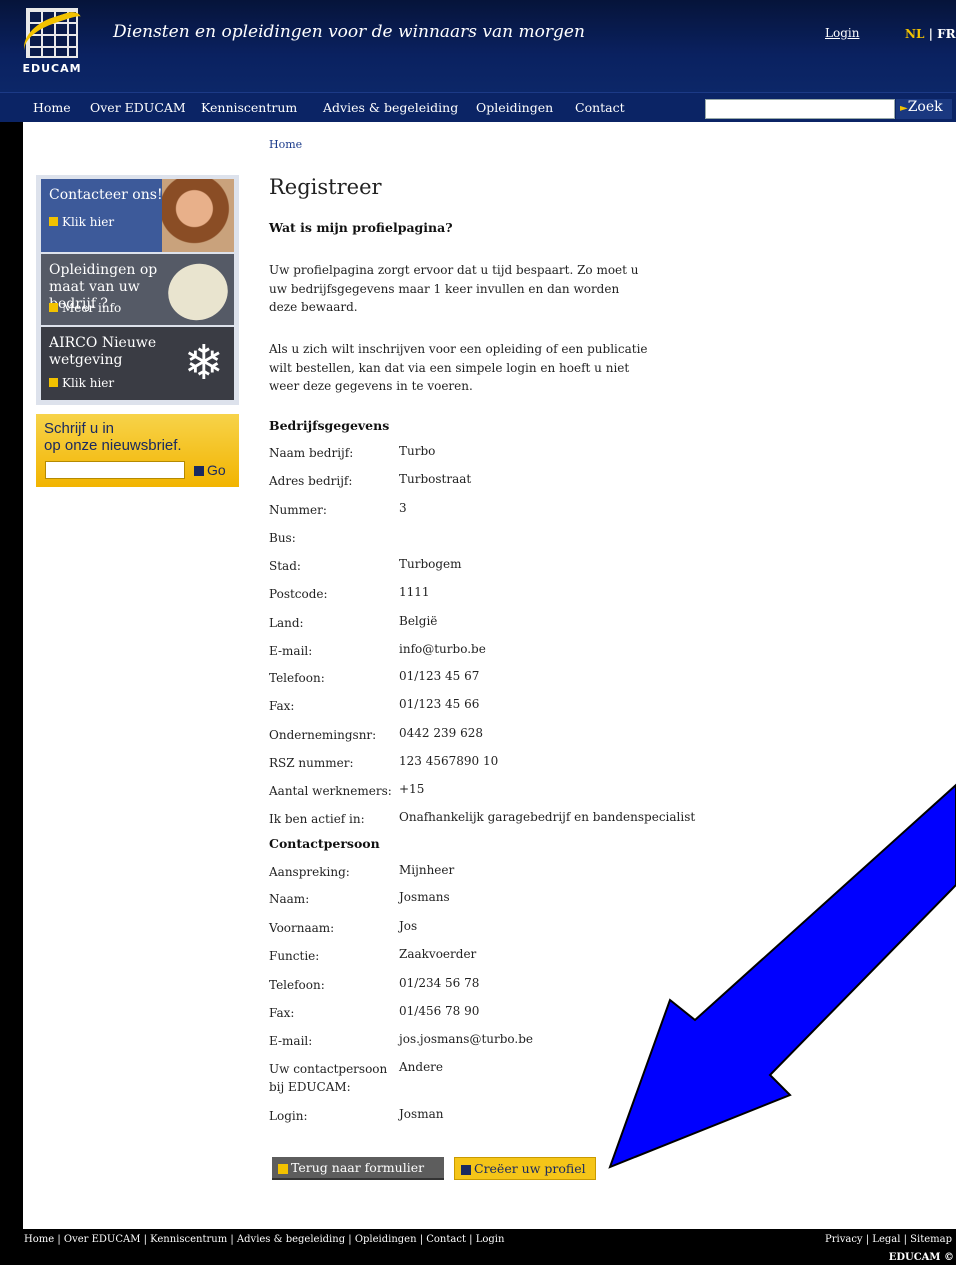  What do you see at coordinates (324, 843) in the screenshot?
I see `contact-heading: Contactpersoon` at bounding box center [324, 843].